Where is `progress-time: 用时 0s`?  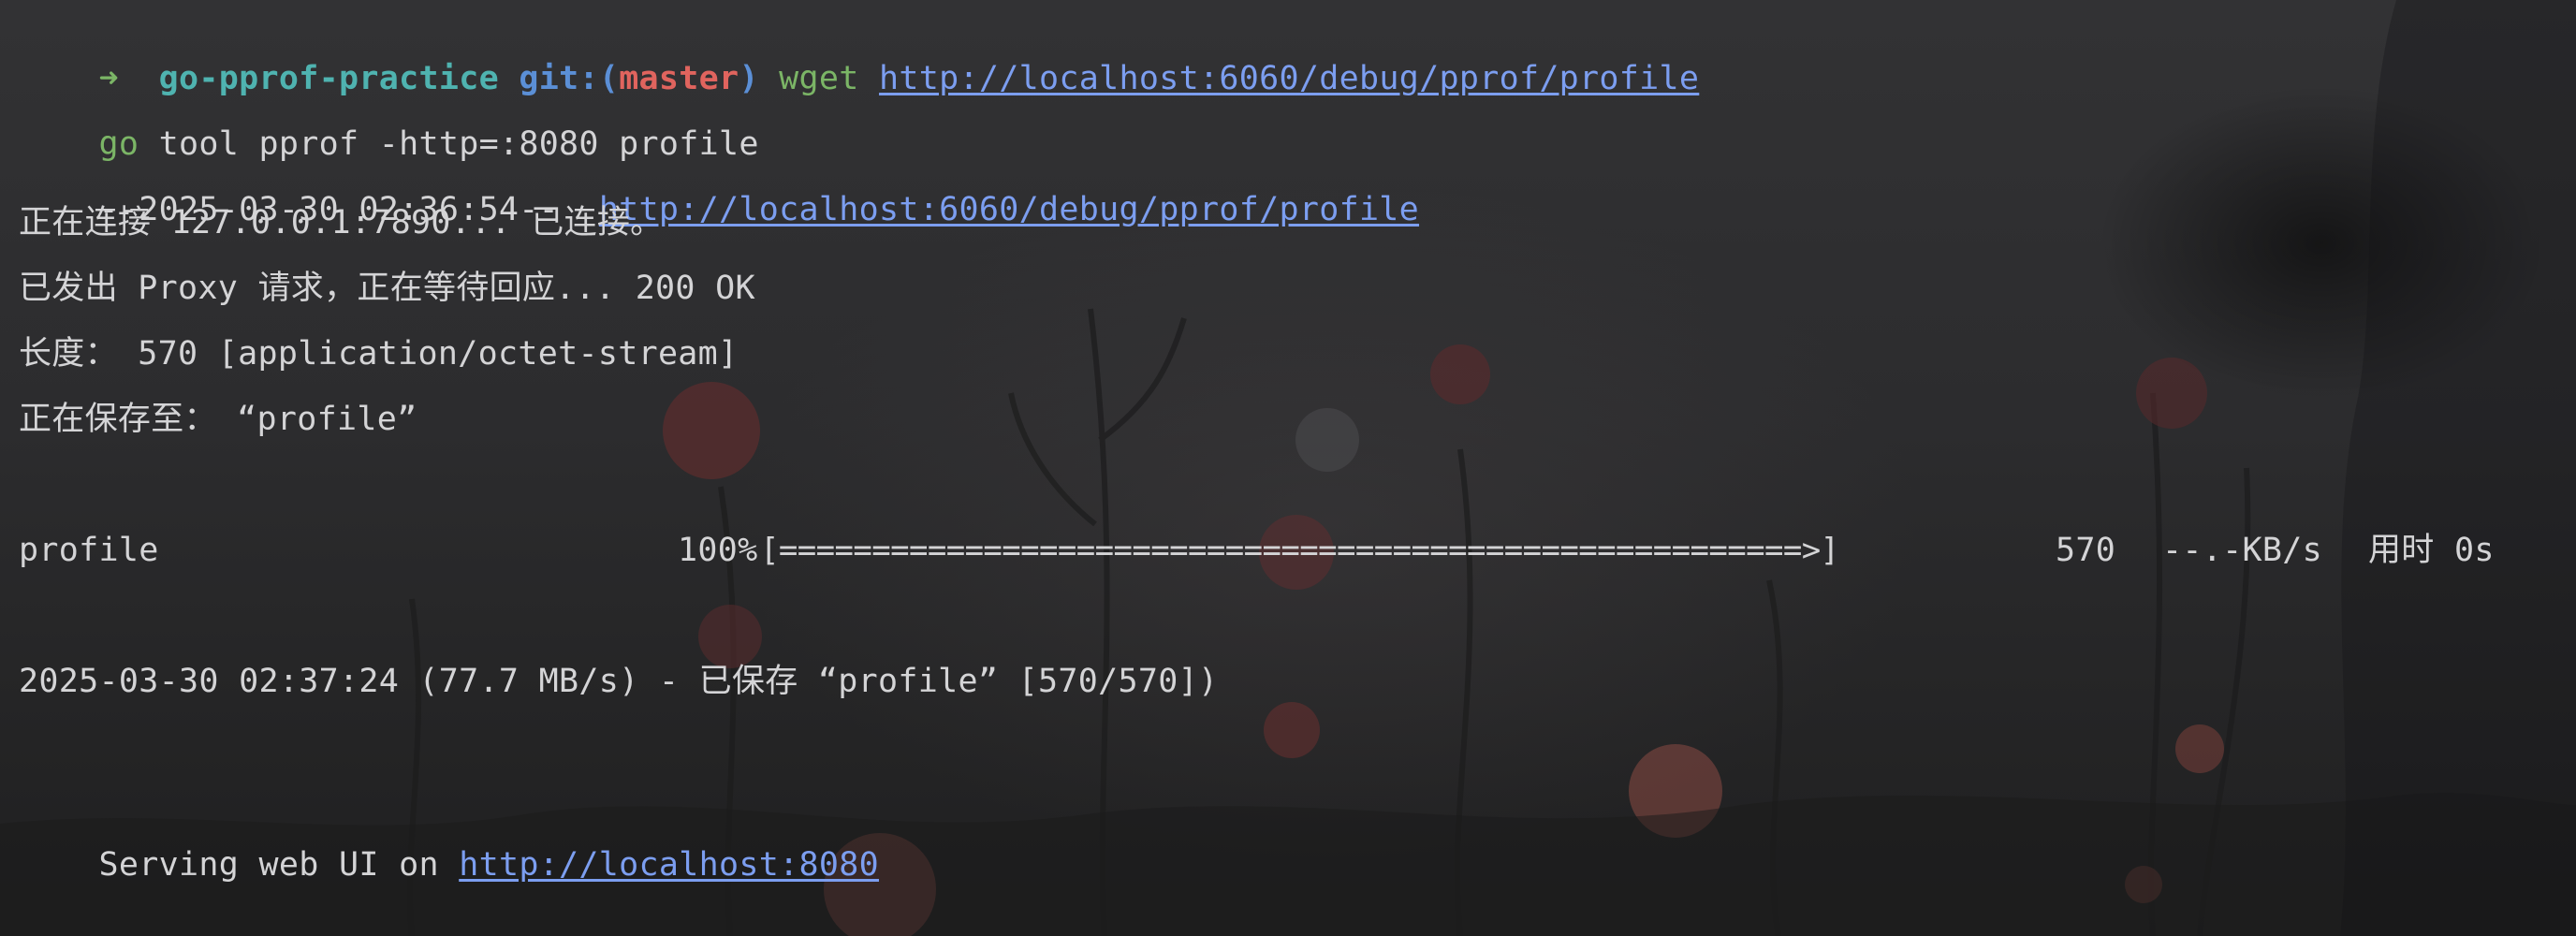
progress-time: 用时 0s is located at coordinates (2431, 550).